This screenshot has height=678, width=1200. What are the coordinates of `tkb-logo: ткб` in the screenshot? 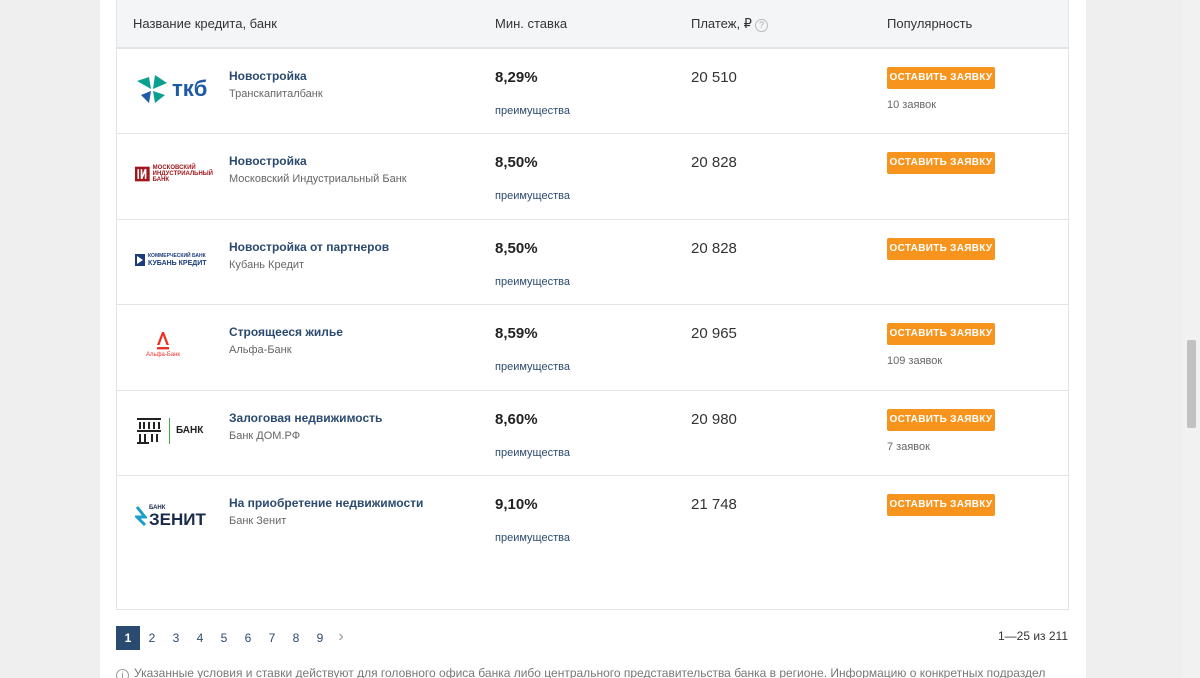 It's located at (174, 89).